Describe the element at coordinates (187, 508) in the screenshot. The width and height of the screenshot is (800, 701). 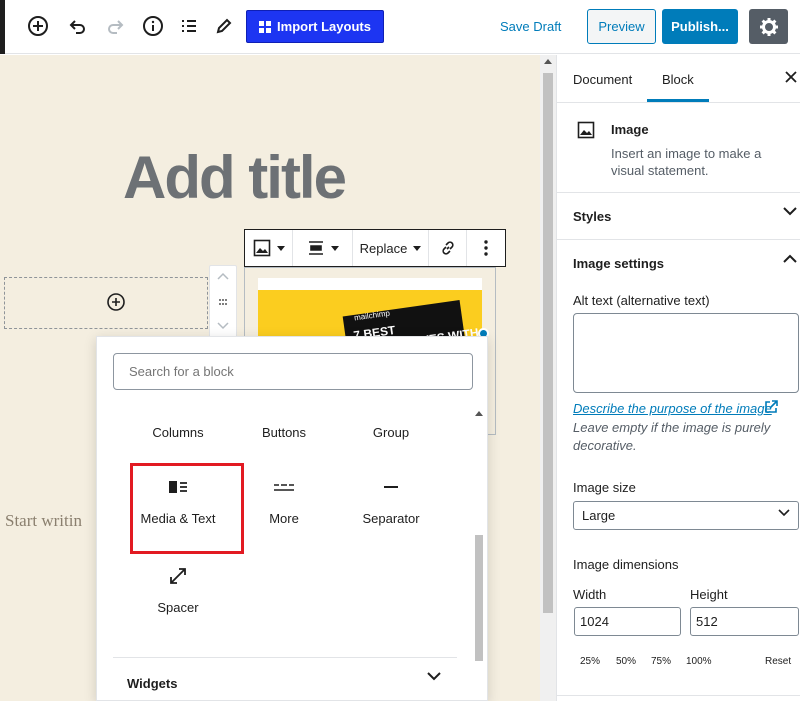
I see `highlight-box` at that location.